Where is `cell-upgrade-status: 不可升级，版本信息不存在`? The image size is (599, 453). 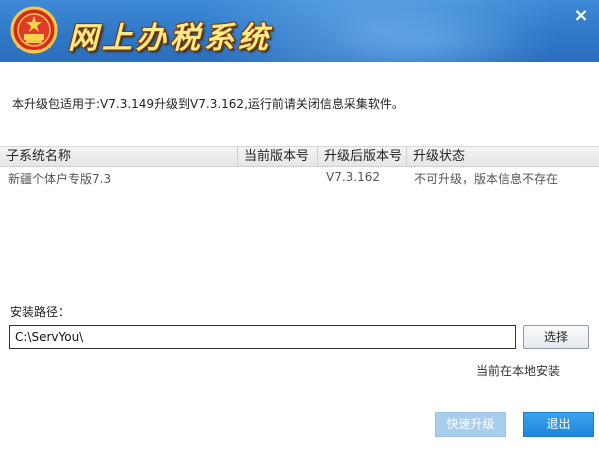 cell-upgrade-status: 不可升级，版本信息不存在 is located at coordinates (486, 179).